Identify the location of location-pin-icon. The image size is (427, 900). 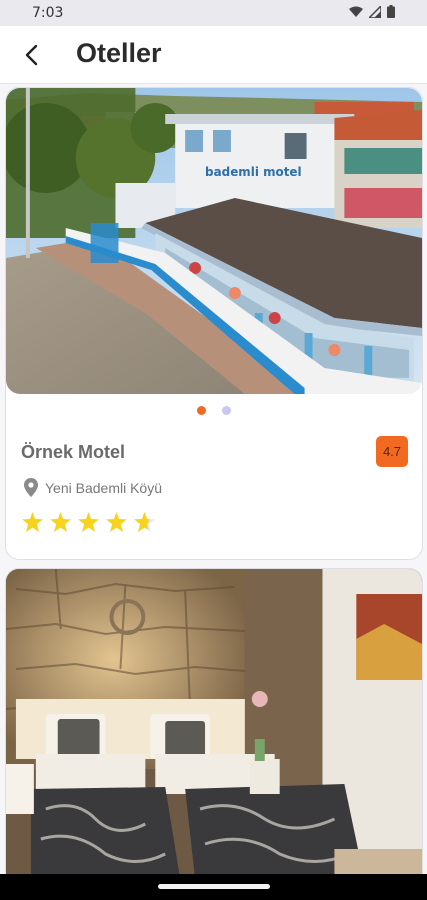
(31, 487).